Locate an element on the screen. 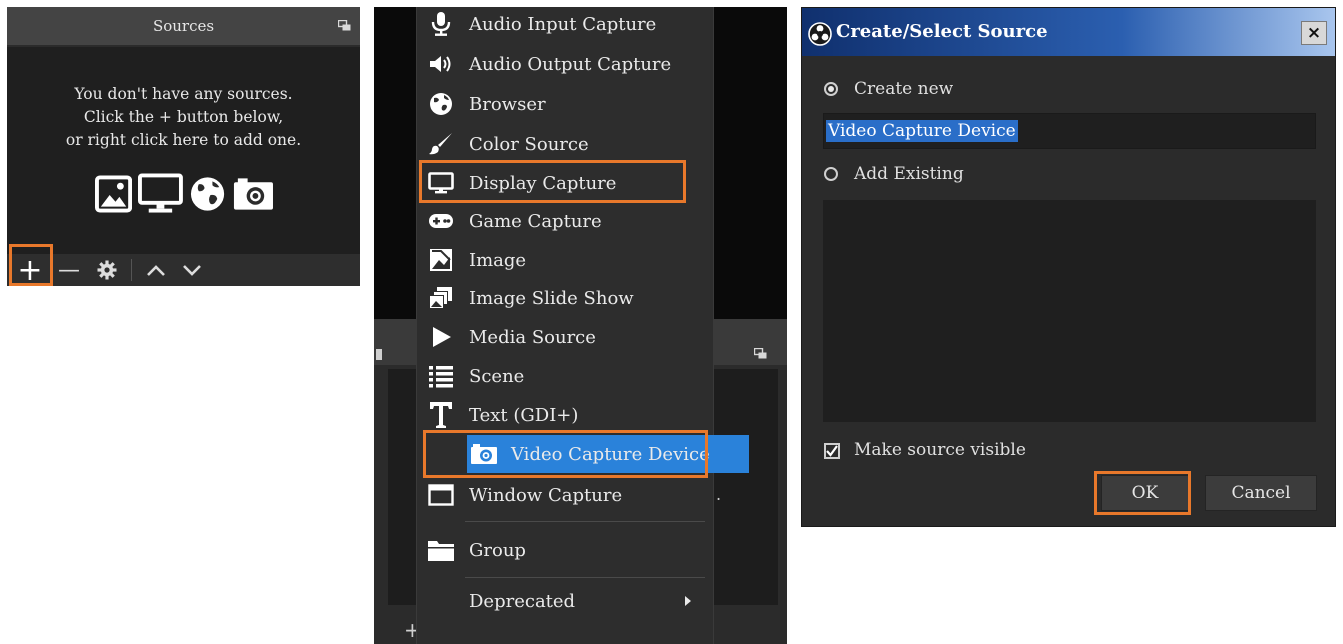 The width and height of the screenshot is (1343, 644). add-source-button: + is located at coordinates (30, 270).